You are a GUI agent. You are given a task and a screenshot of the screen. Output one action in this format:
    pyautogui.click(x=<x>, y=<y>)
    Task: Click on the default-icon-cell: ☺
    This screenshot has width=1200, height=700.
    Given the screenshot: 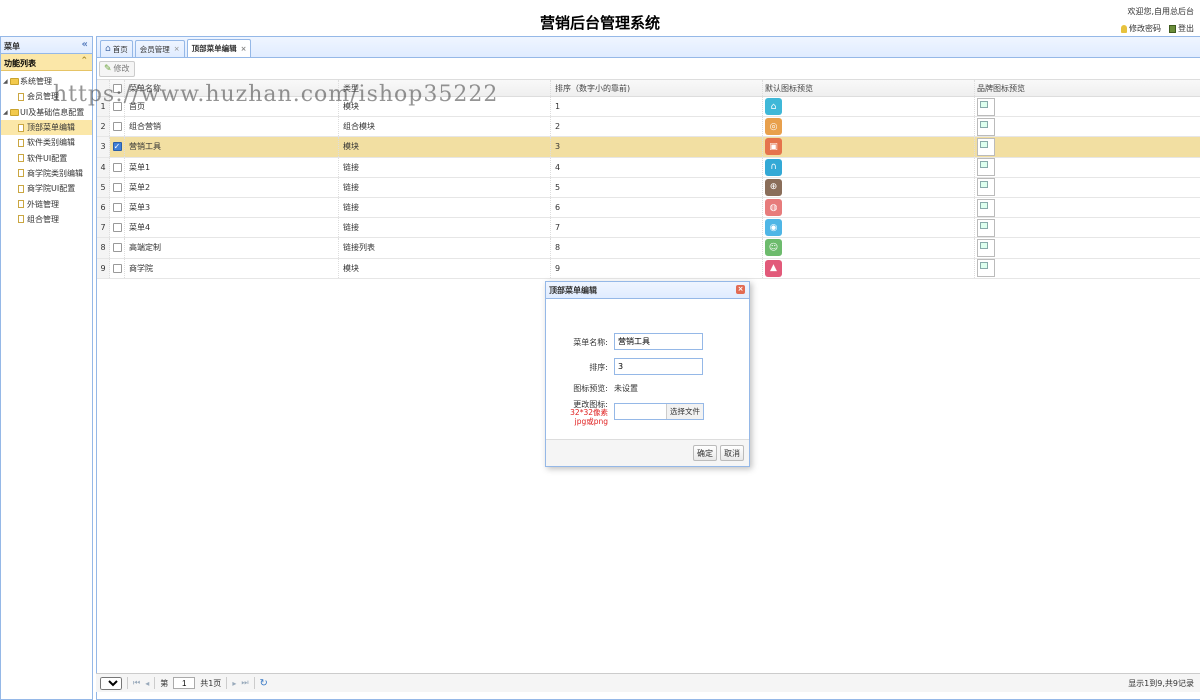 What is the action you would take?
    pyautogui.click(x=869, y=248)
    